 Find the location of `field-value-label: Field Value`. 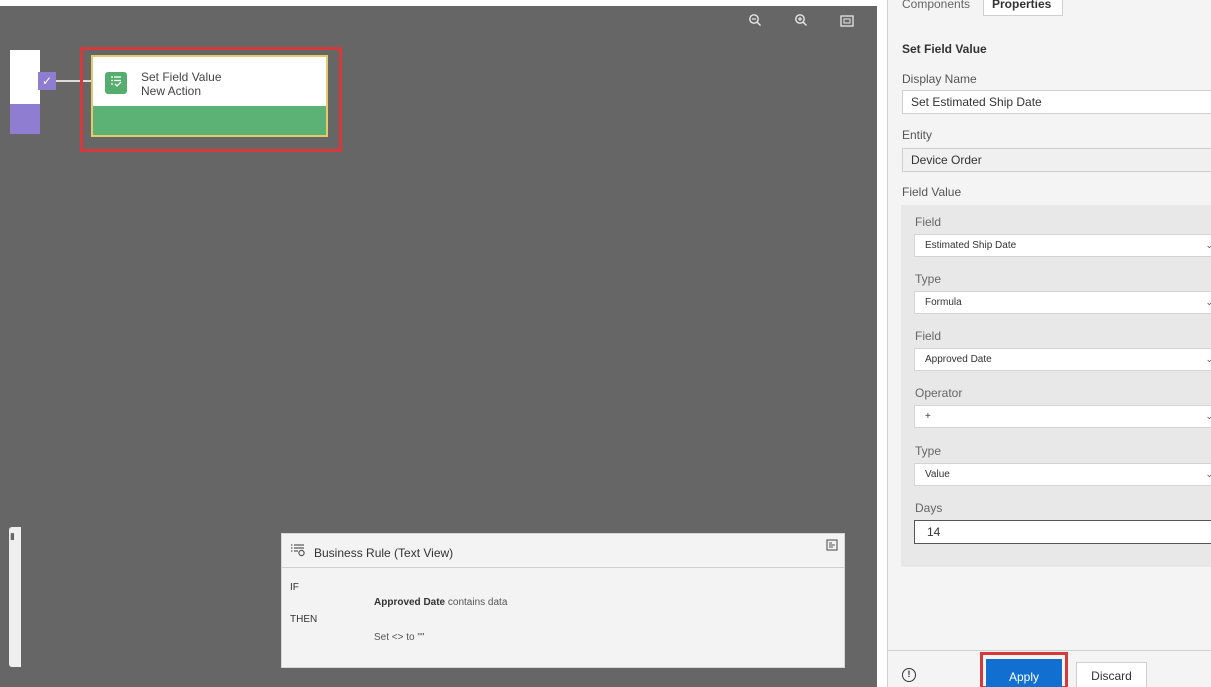

field-value-label: Field Value is located at coordinates (932, 192).